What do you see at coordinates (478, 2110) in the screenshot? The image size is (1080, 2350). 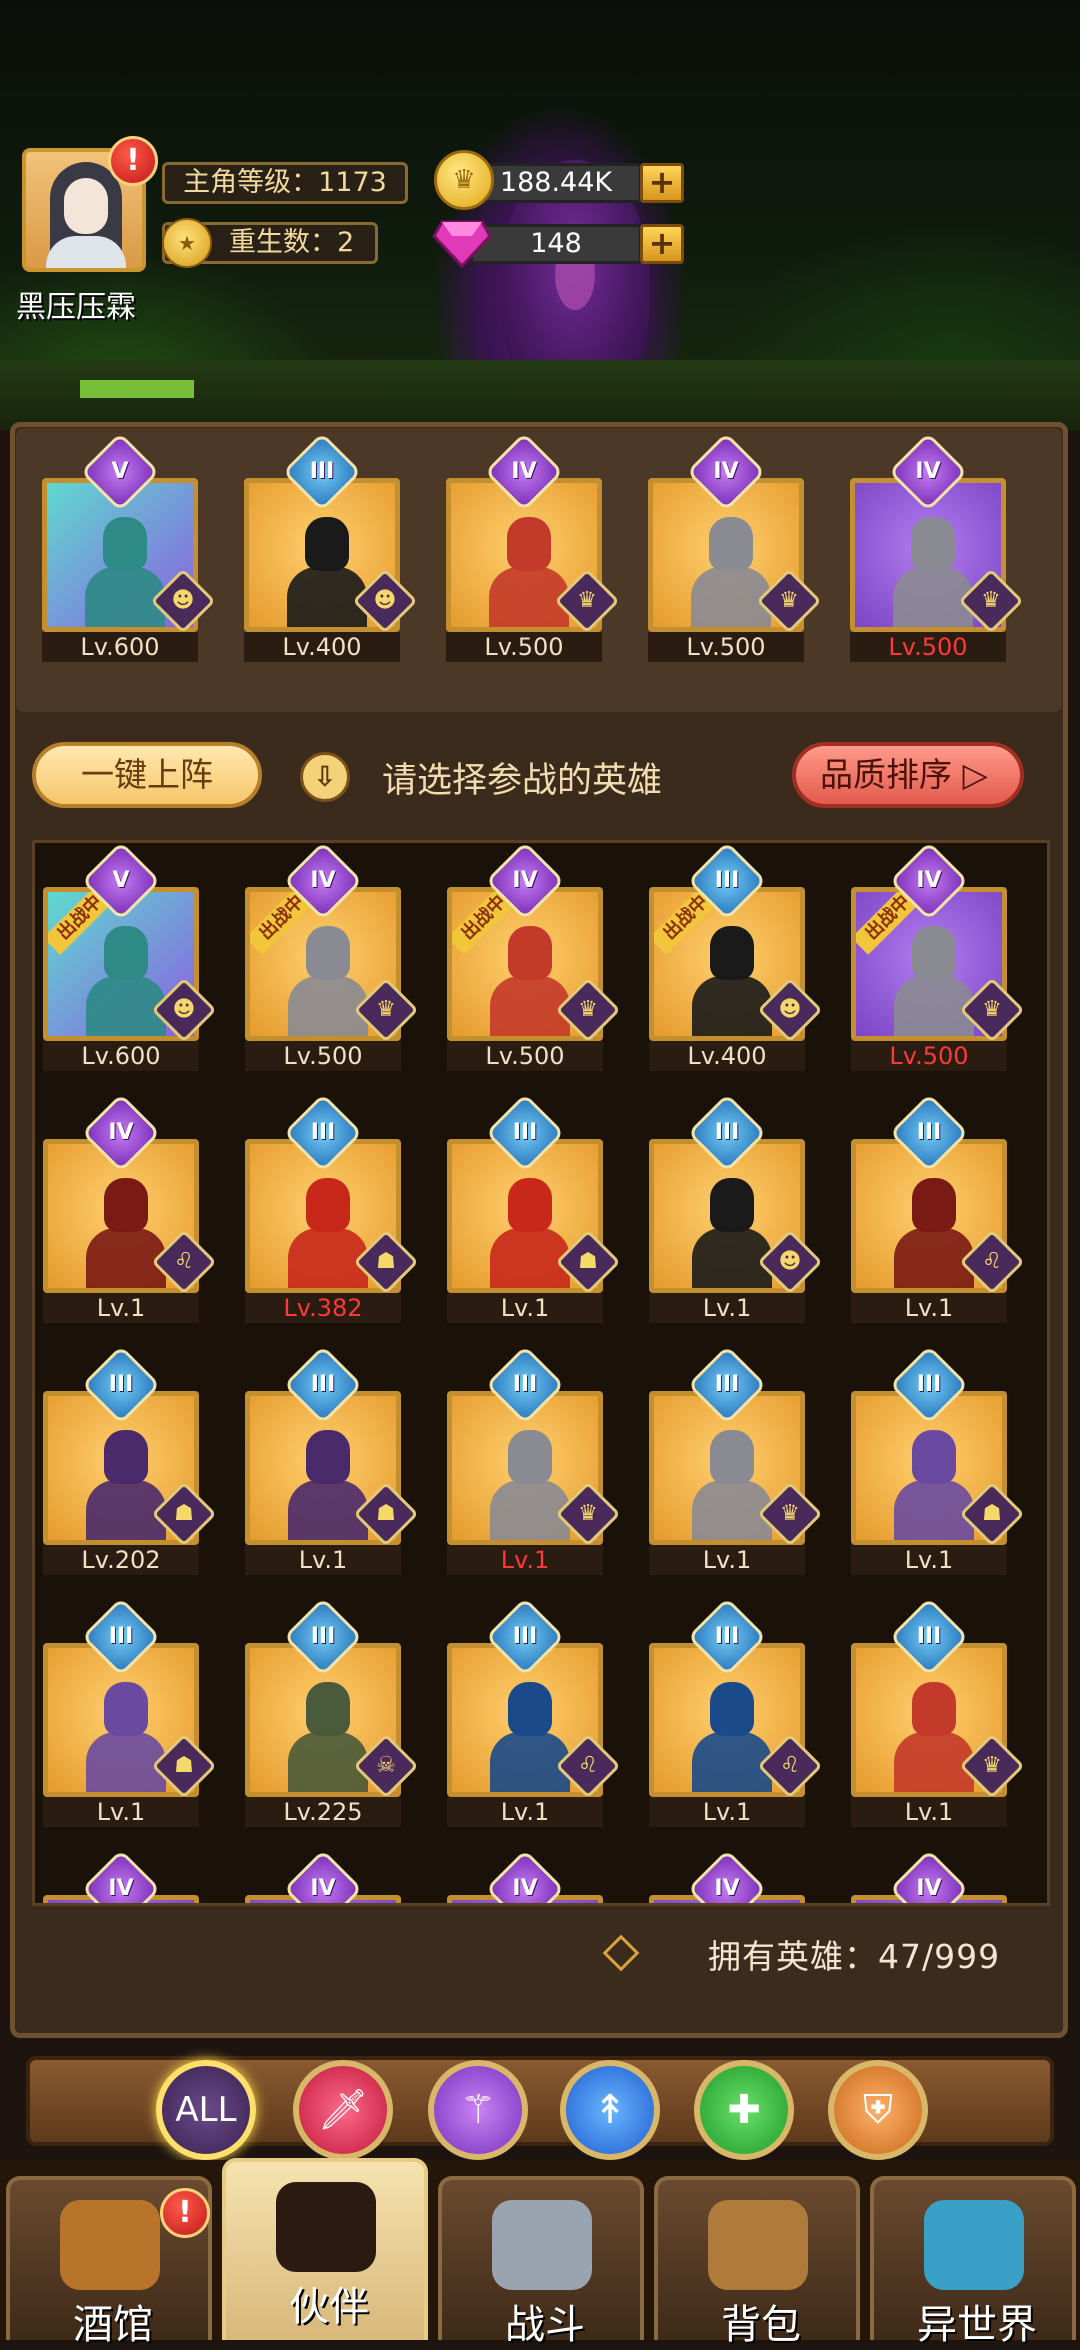 I see `filter-mage-button: ⚚` at bounding box center [478, 2110].